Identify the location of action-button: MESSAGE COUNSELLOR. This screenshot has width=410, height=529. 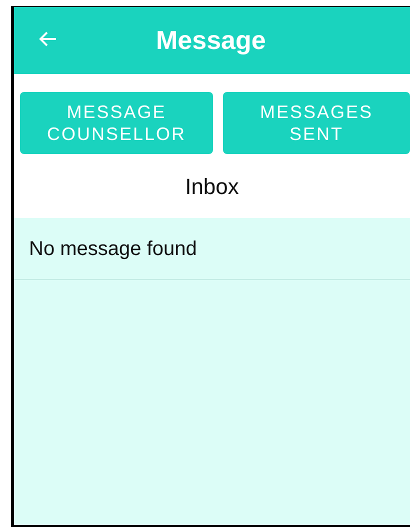
(116, 123).